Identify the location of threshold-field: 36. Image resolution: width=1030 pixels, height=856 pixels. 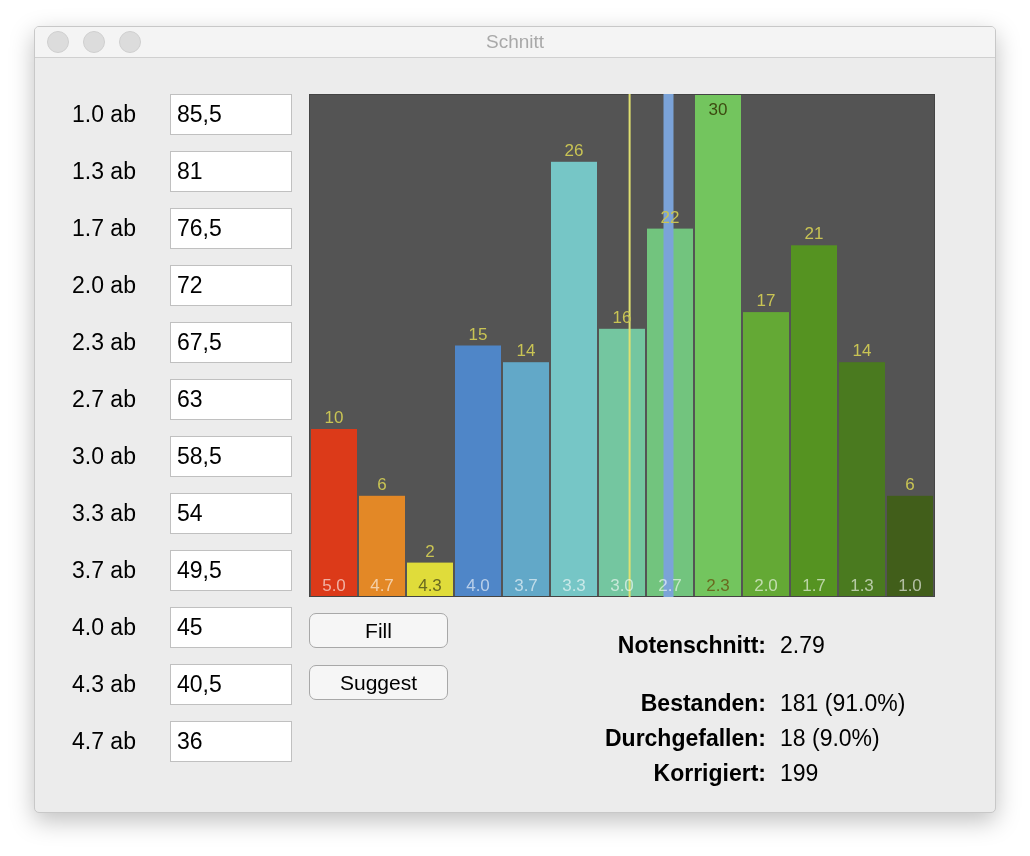
(231, 741).